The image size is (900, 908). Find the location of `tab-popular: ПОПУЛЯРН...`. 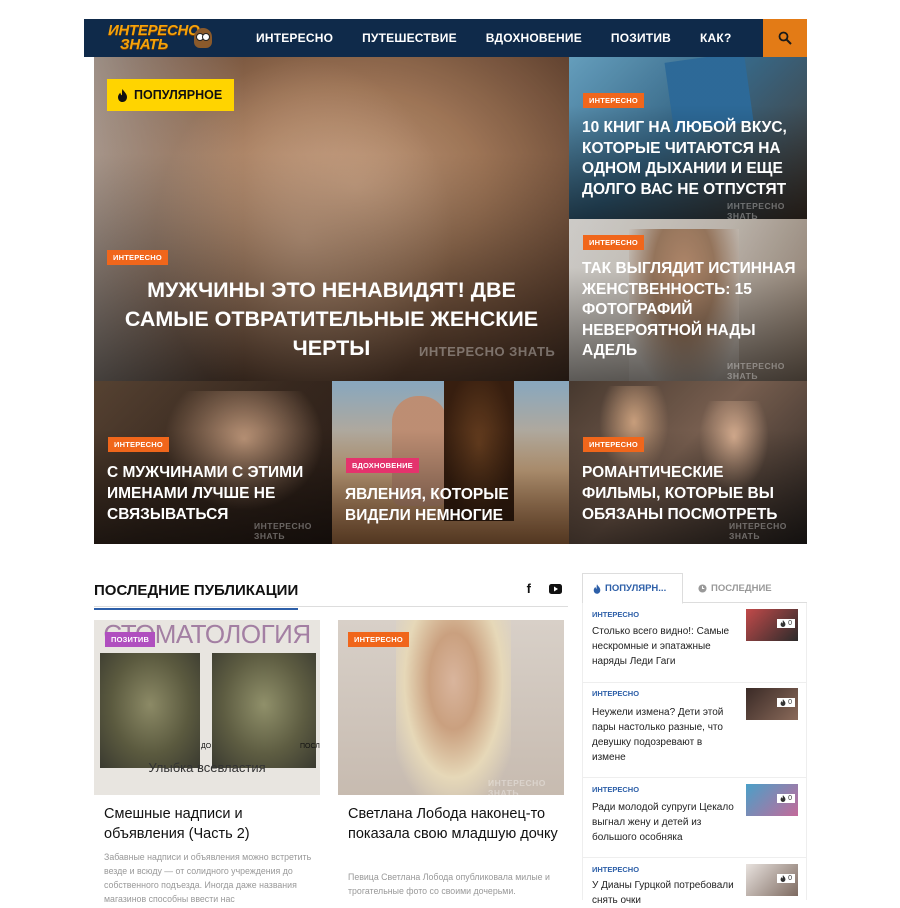

tab-popular: ПОПУЛЯРН... is located at coordinates (632, 588).